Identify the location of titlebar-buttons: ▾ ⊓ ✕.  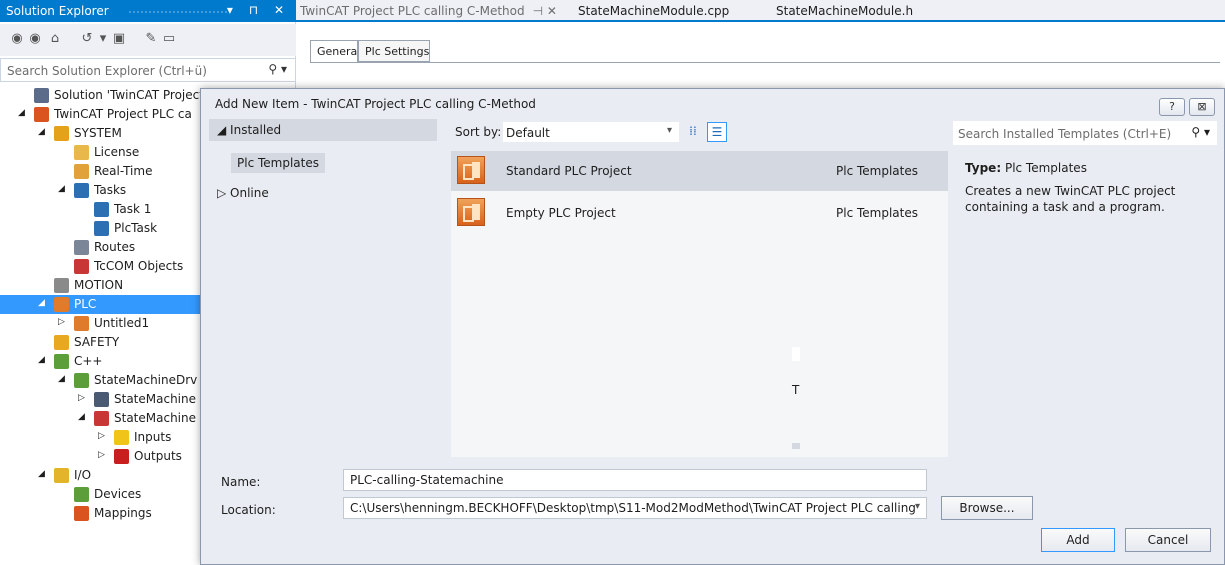
(258, 10).